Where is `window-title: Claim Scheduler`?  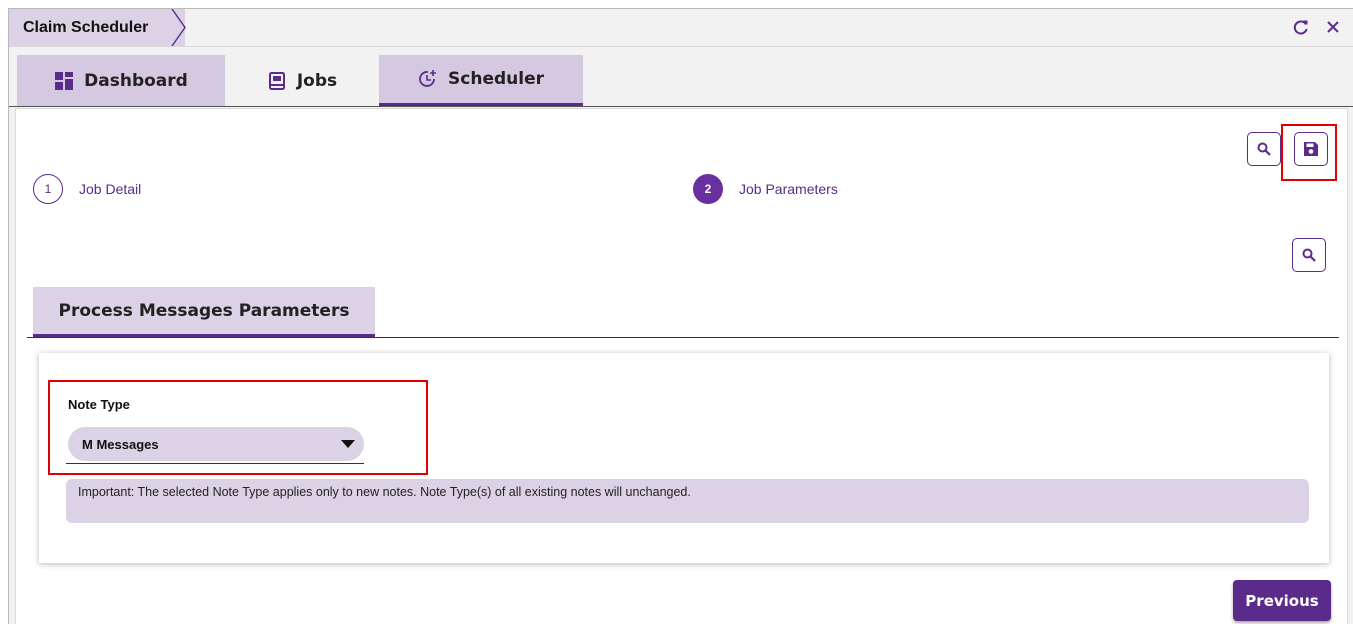 window-title: Claim Scheduler is located at coordinates (86, 27).